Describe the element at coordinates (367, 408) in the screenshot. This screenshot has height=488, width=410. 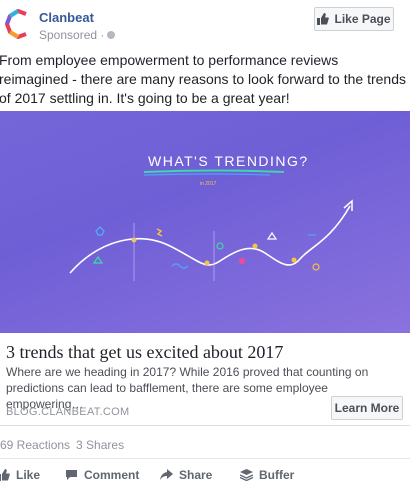
I see `learn-more-button: Learn More` at that location.